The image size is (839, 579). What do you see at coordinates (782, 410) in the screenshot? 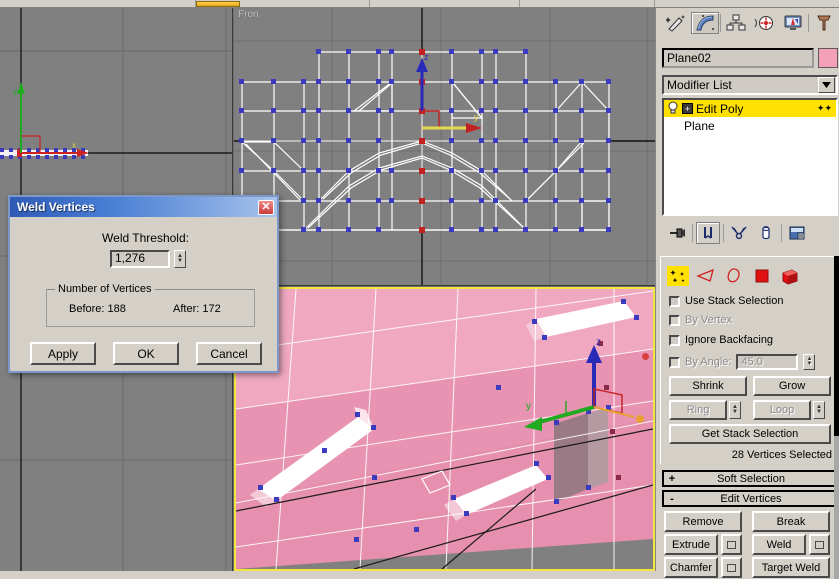
I see `loop-button: Loop` at bounding box center [782, 410].